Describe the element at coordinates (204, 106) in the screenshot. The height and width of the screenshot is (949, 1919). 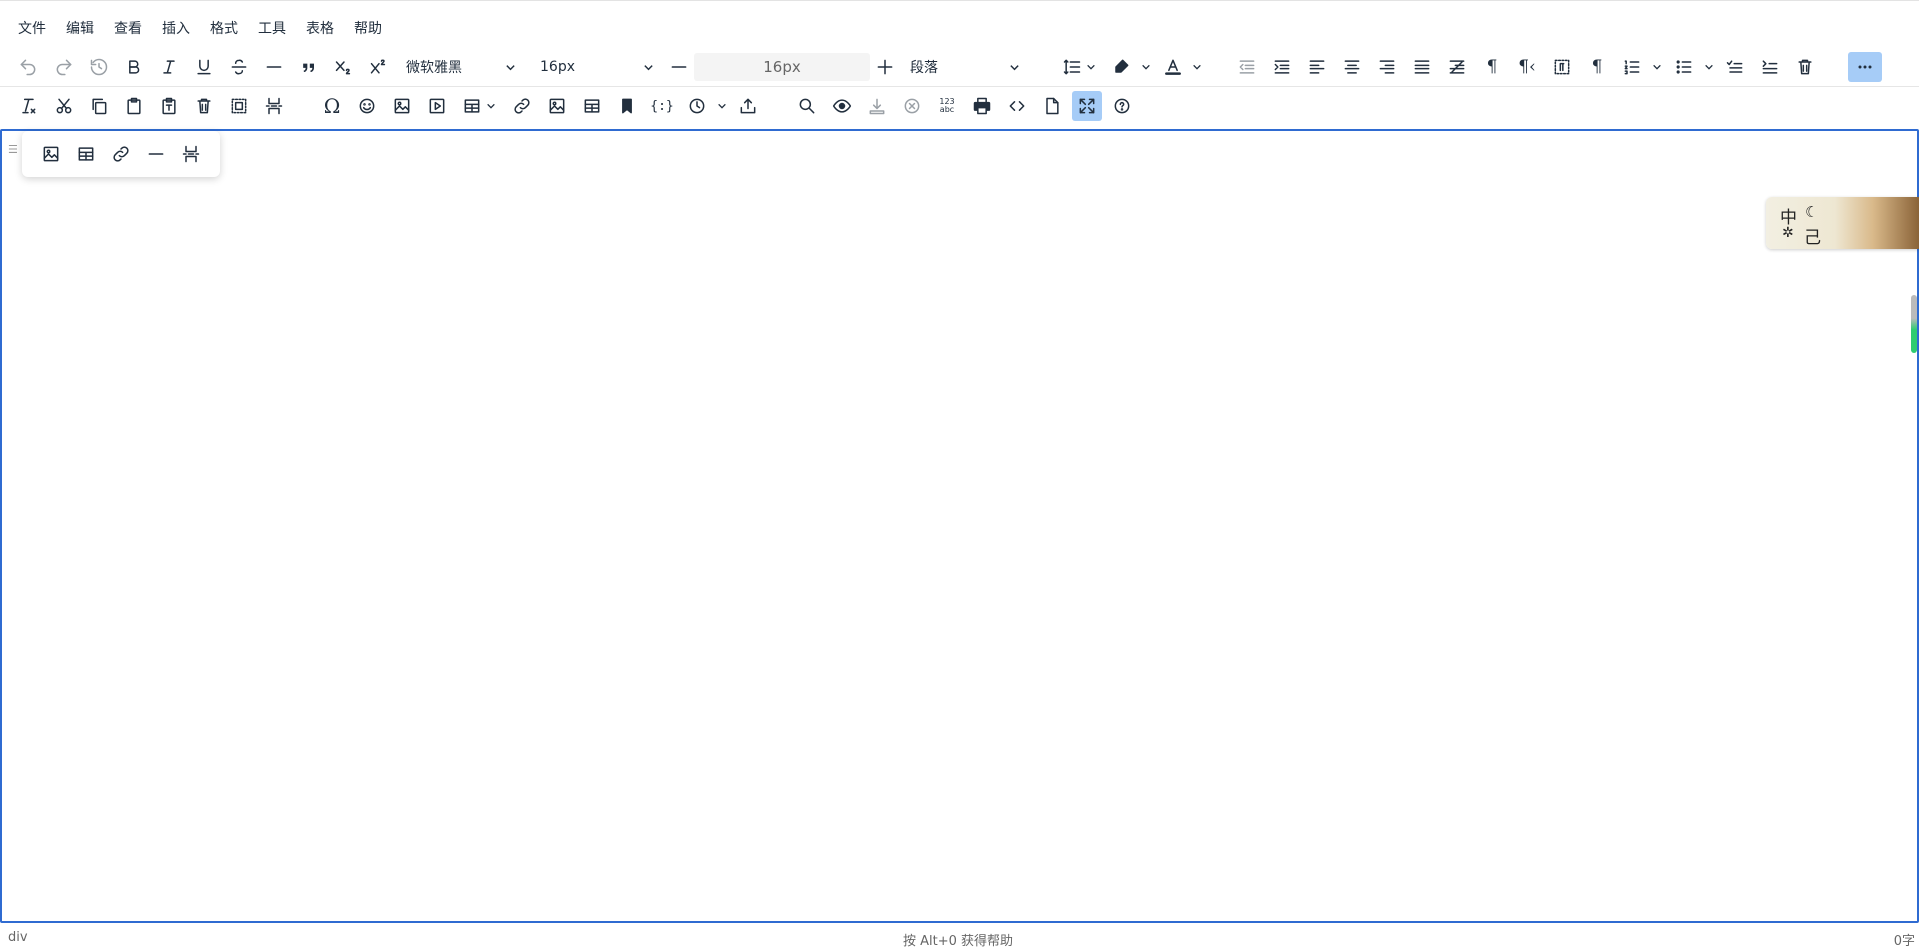
I see `clear-icon` at that location.